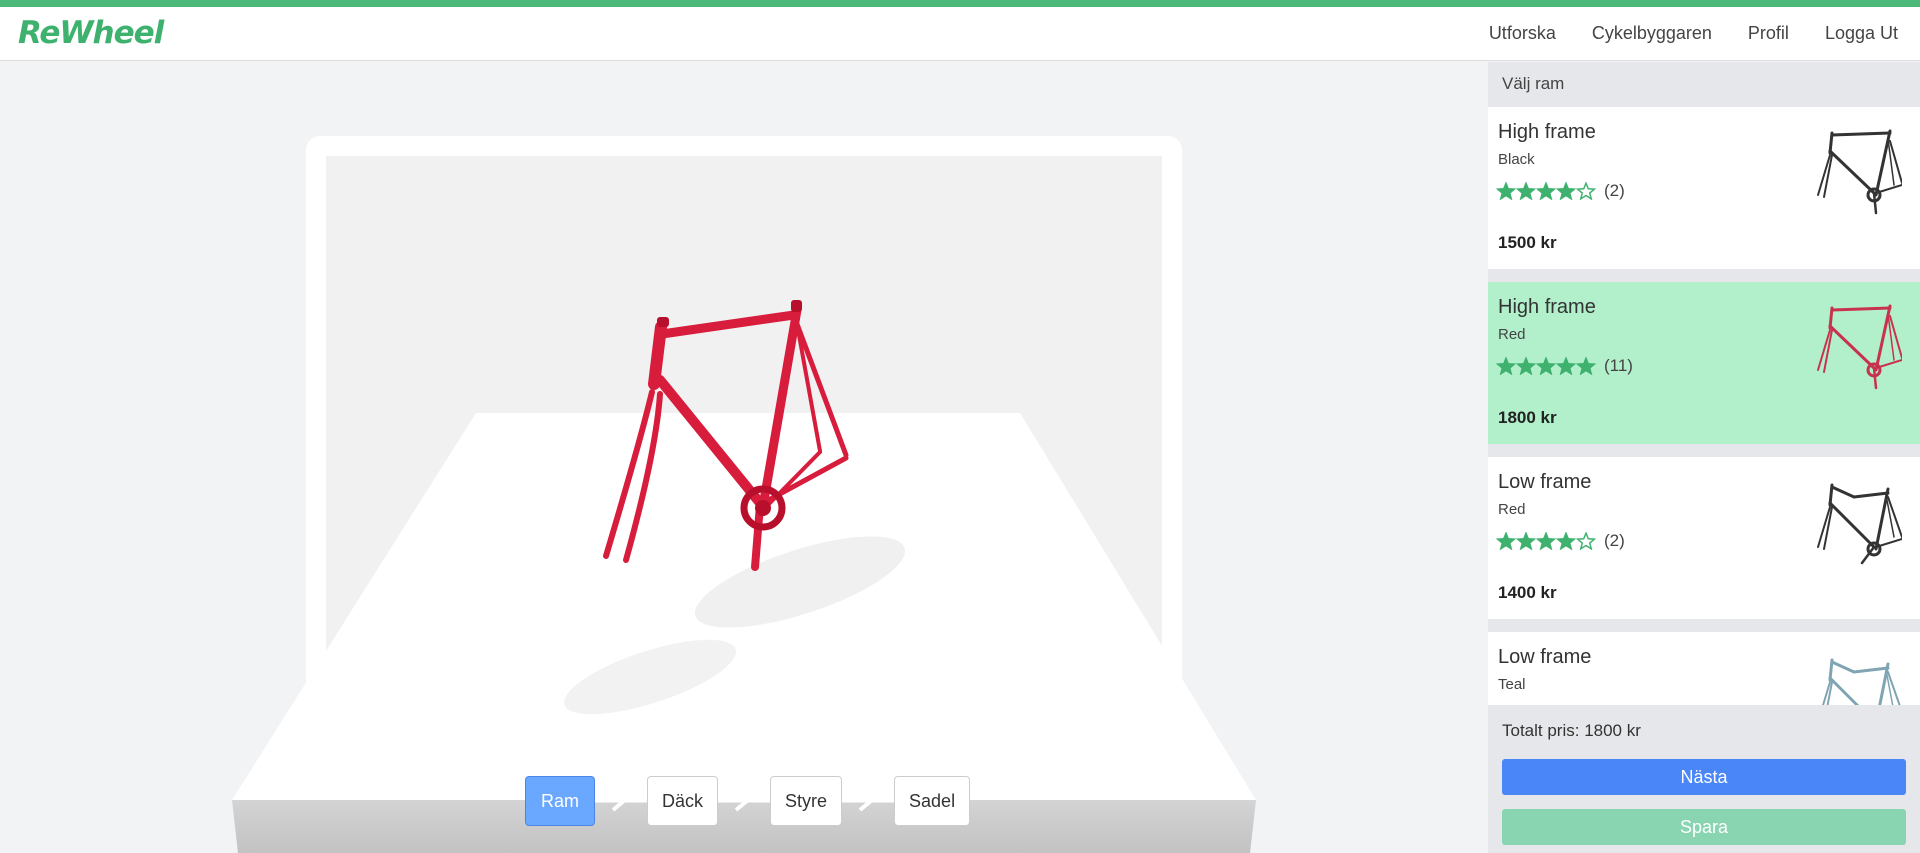 The height and width of the screenshot is (853, 1920). I want to click on star-rating: (11), so click(1564, 366).